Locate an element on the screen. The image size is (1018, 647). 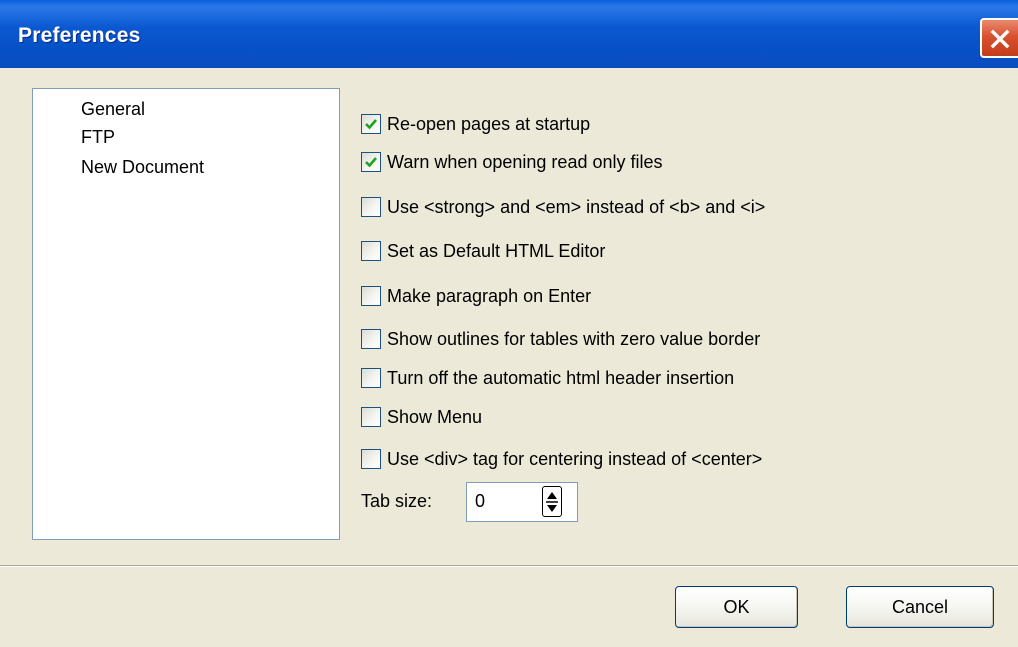
tab-size-spin-buttons is located at coordinates (552, 501).